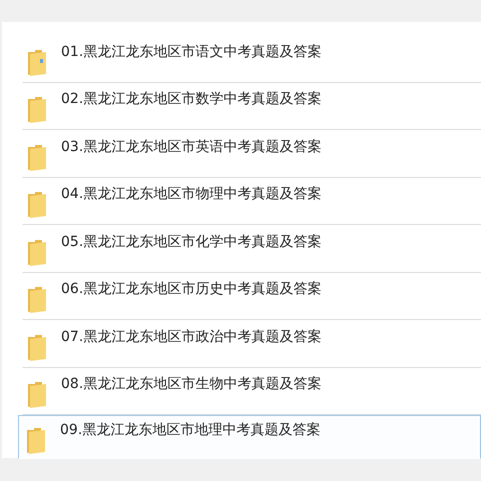  I want to click on folder-item: 06.黑龙江龙东地区市历史中考真题及答案, so click(251, 296).